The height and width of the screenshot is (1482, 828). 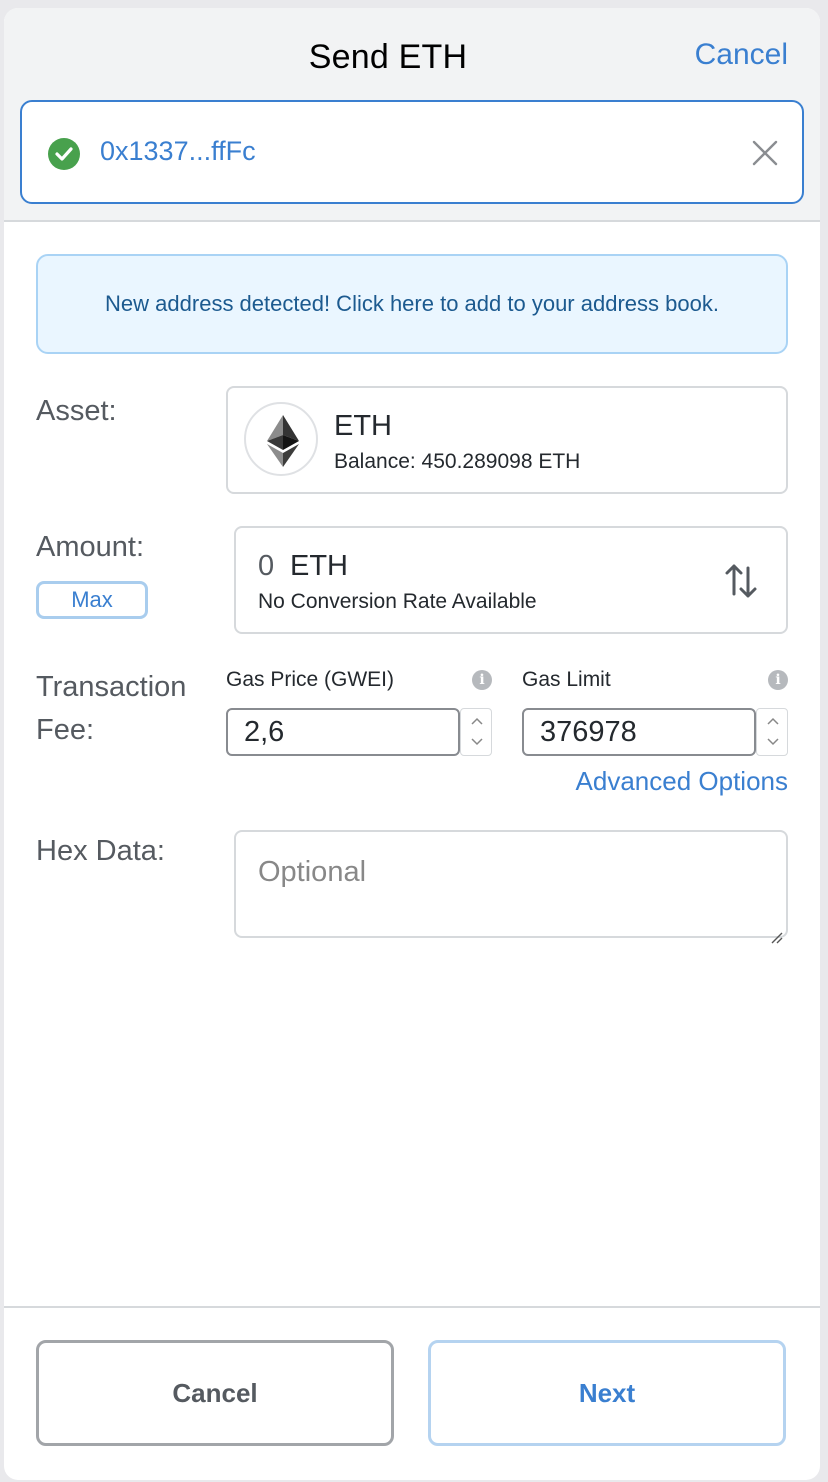 I want to click on amount-unit: ETH, so click(x=319, y=566).